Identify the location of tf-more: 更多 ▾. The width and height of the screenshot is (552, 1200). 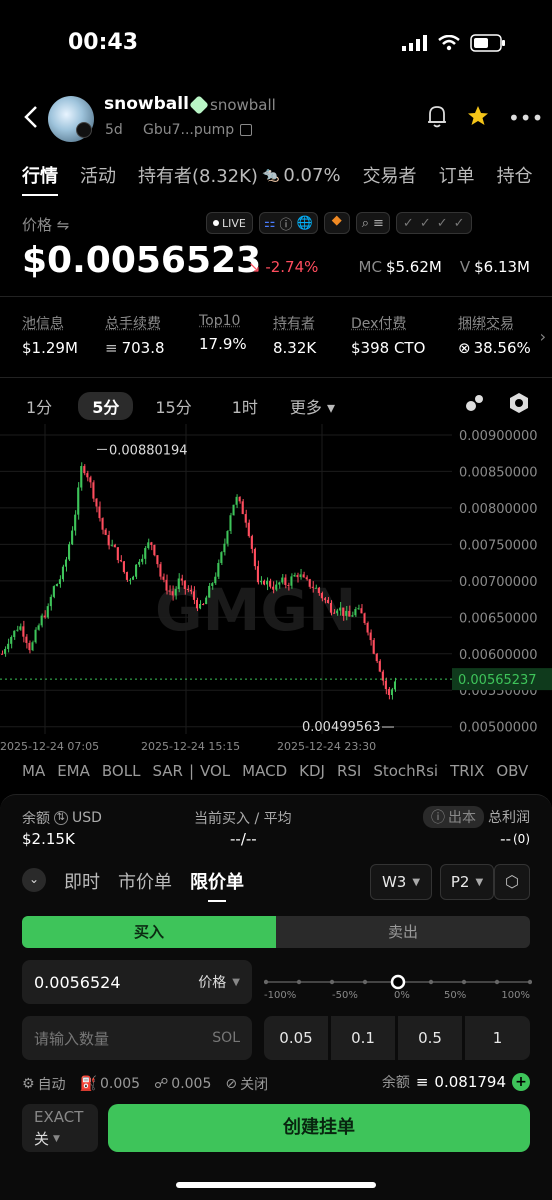
(312, 406).